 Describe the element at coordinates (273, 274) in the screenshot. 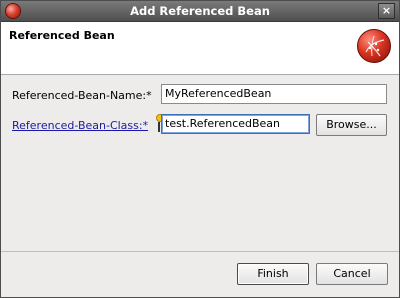

I see `finish-button: Finish` at that location.